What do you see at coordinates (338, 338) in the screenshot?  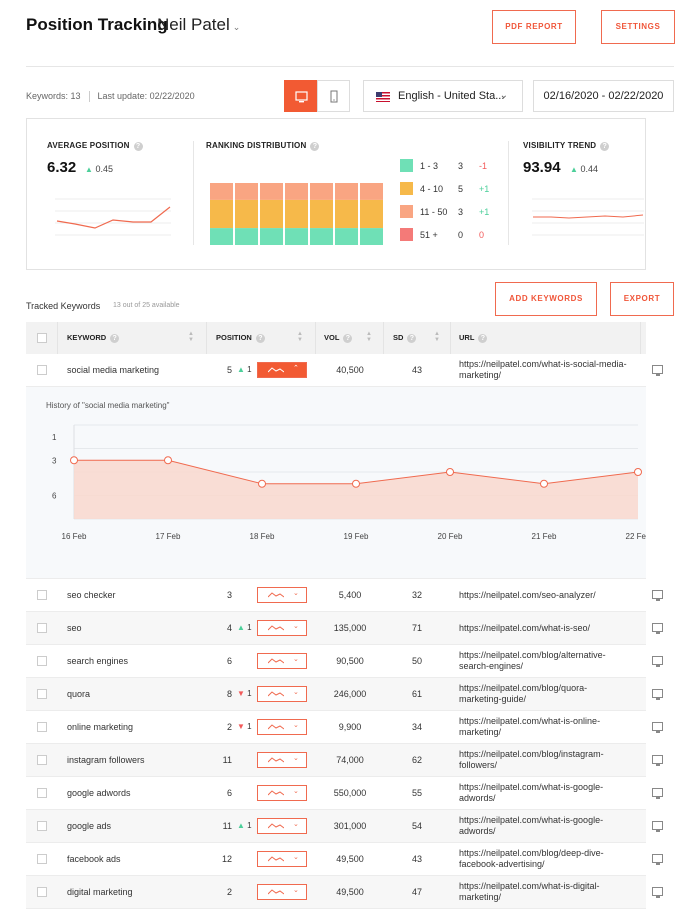 I see `col-vol: VOL?` at bounding box center [338, 338].